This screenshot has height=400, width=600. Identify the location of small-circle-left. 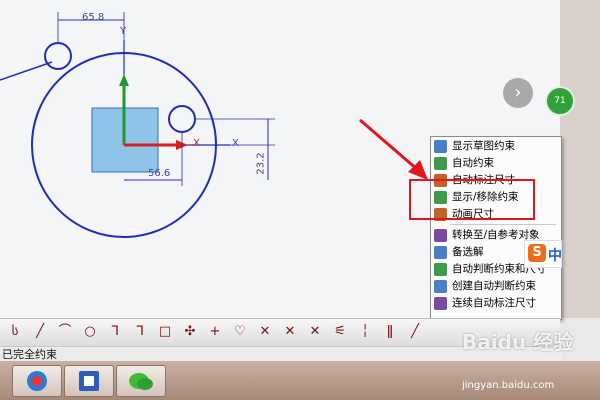
(58, 56).